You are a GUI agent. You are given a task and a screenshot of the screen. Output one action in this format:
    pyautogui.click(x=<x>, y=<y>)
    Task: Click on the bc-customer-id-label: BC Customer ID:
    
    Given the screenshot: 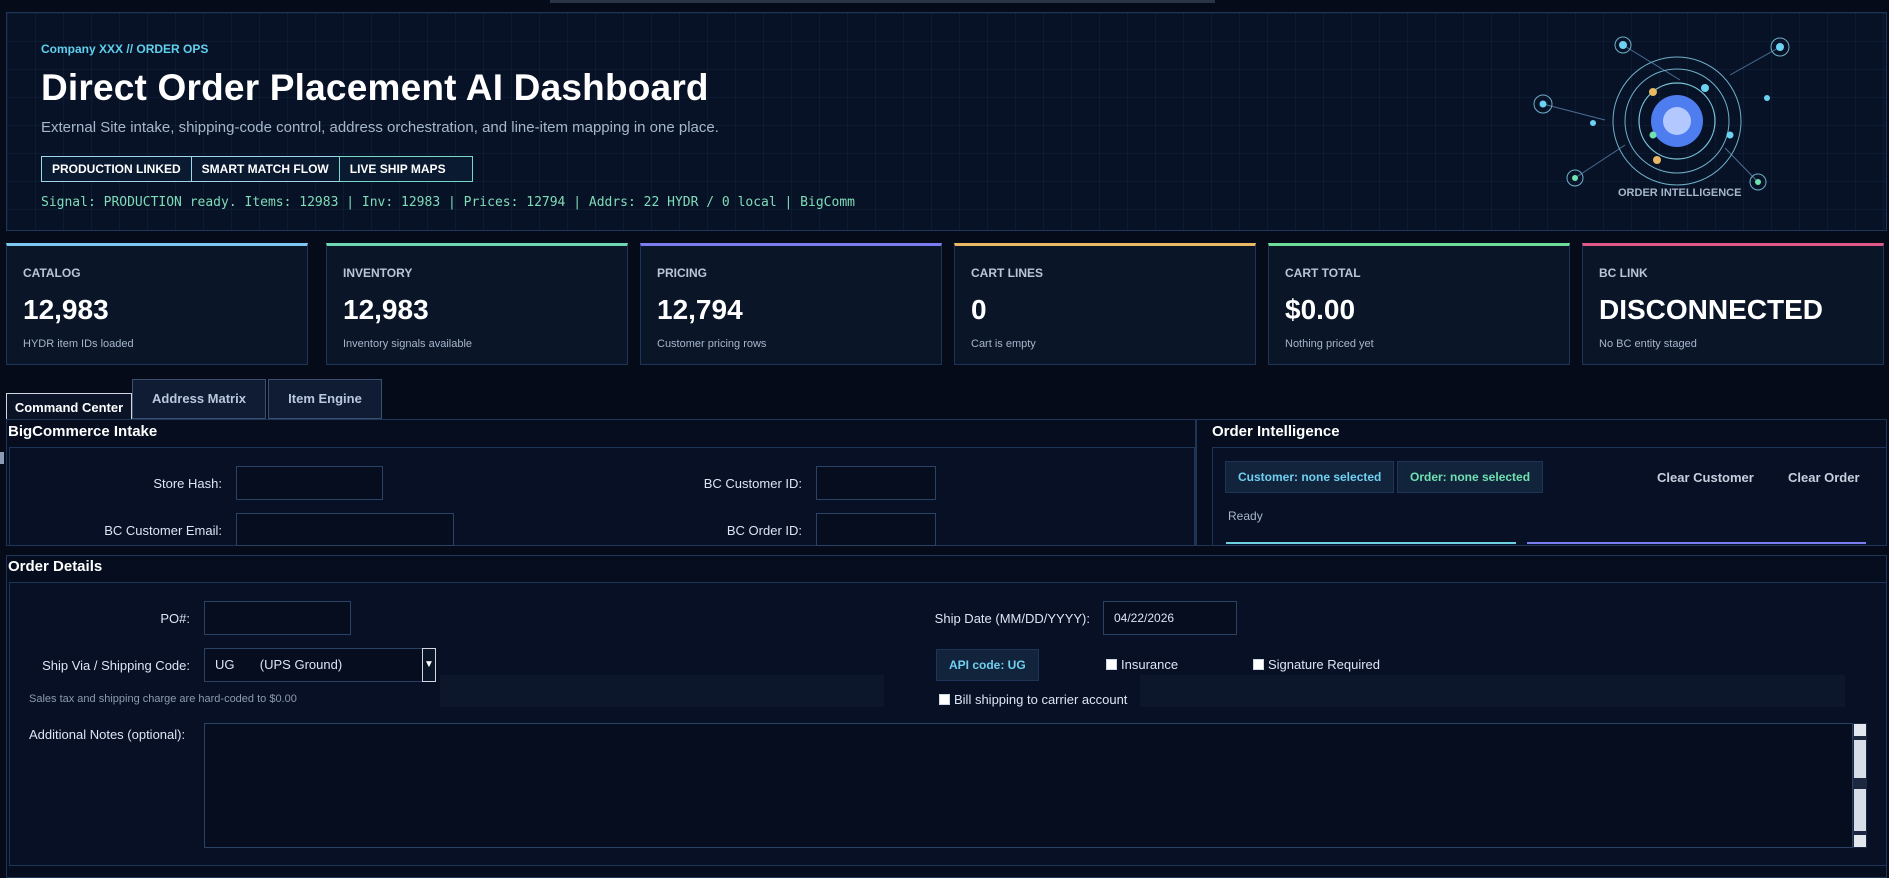 What is the action you would take?
    pyautogui.click(x=752, y=483)
    